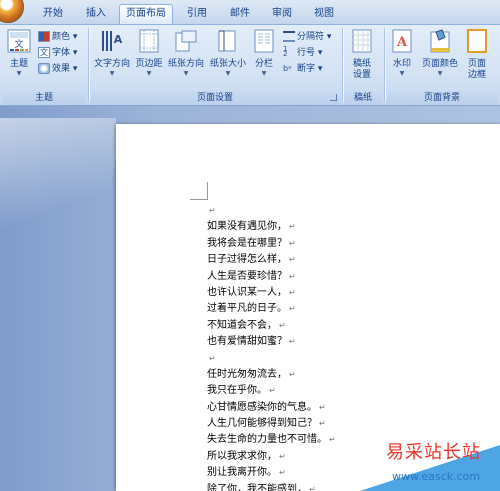  Describe the element at coordinates (401, 64) in the screenshot. I see `watermark-label: 水印` at that location.